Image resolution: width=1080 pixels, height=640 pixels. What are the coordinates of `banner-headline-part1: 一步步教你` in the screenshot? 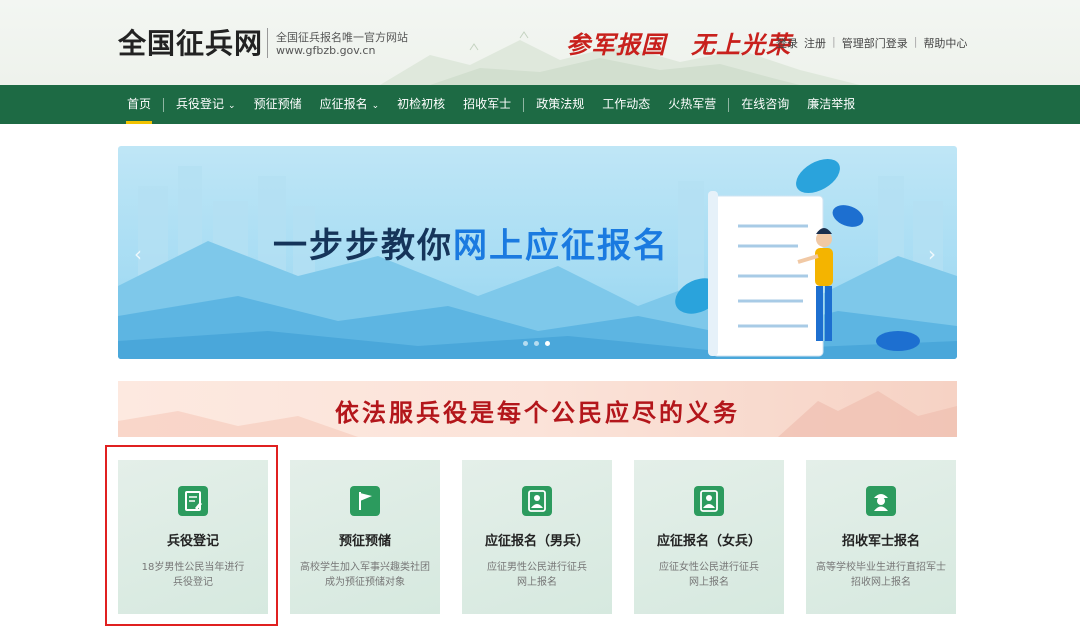 It's located at (363, 246).